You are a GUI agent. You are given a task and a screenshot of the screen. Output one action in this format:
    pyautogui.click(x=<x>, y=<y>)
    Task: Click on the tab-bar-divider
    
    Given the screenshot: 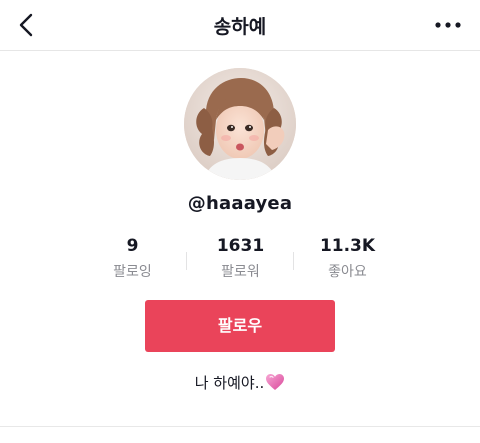 What is the action you would take?
    pyautogui.click(x=240, y=426)
    